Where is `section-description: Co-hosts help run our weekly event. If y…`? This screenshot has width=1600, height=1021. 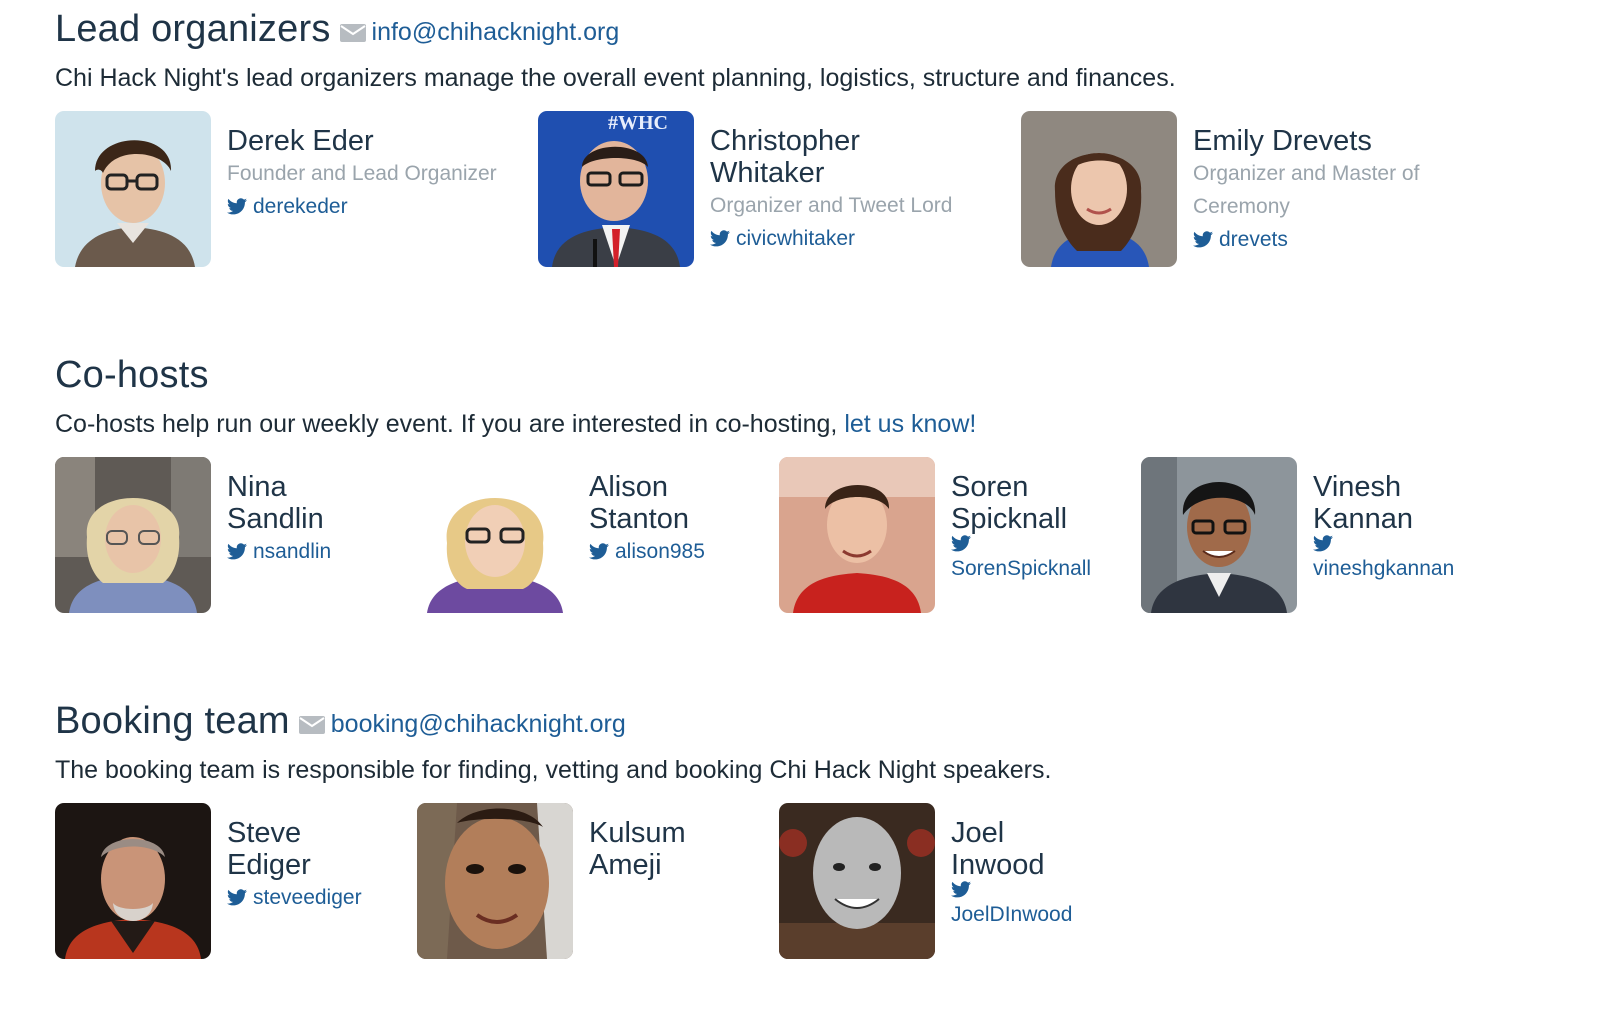 section-description: Co-hosts help run our weekly event. If y… is located at coordinates (807, 424).